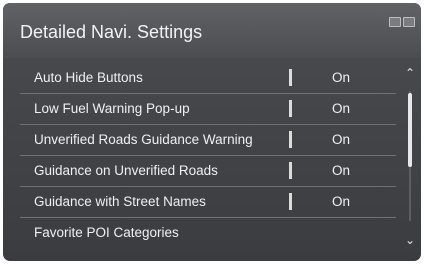  Describe the element at coordinates (409, 22) in the screenshot. I see `signal-status-icon` at that location.